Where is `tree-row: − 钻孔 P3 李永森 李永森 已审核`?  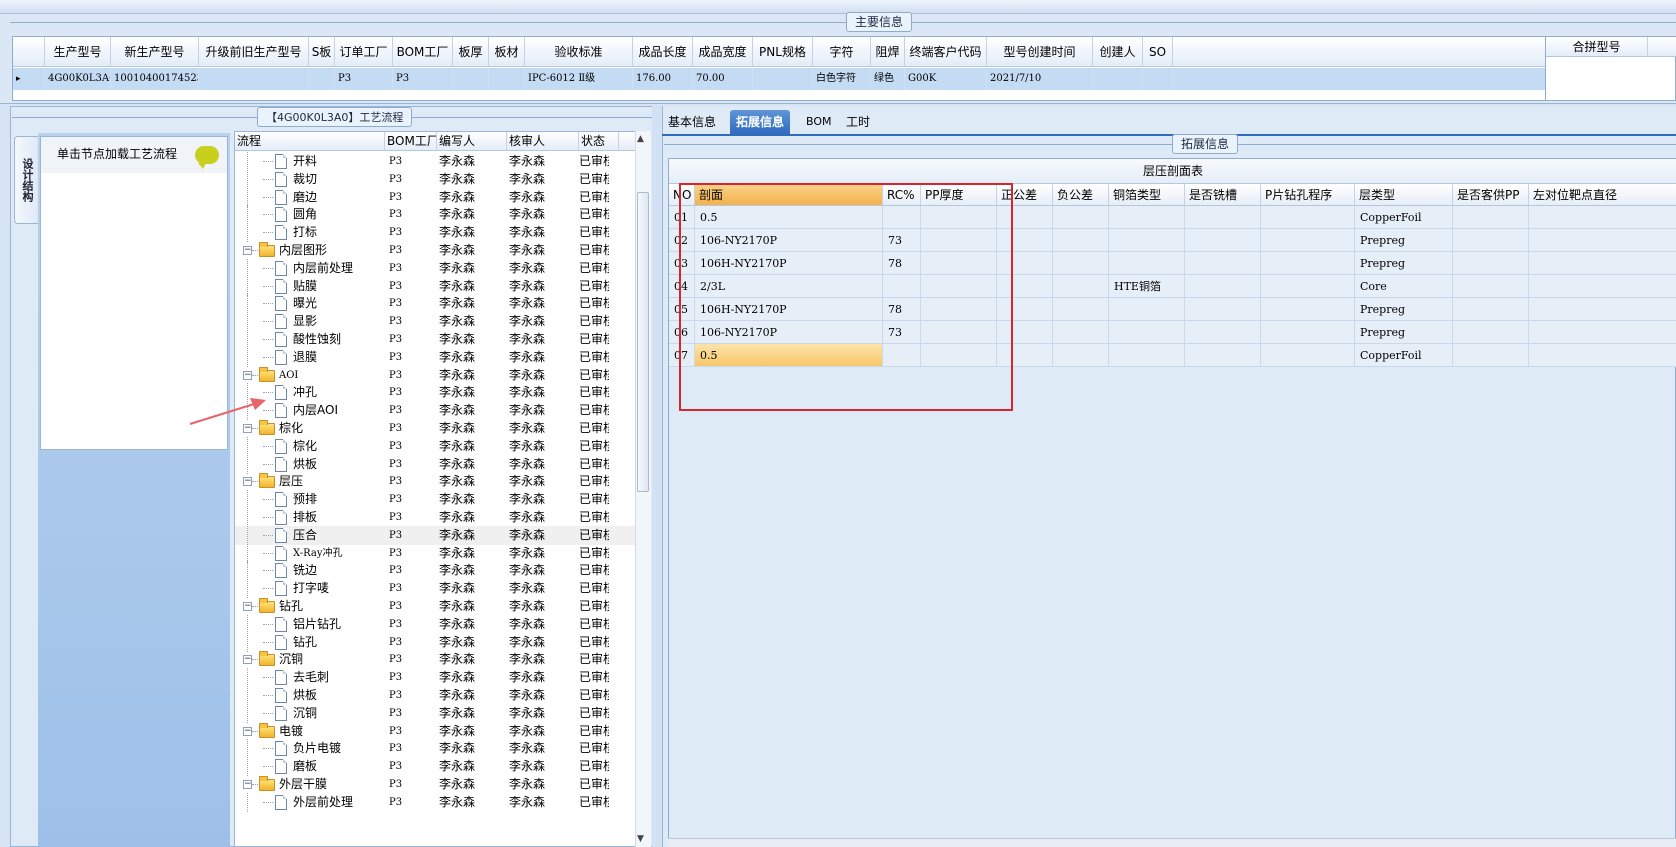
tree-row: − 钻孔 P3 李永森 李永森 已审核 is located at coordinates (435, 606).